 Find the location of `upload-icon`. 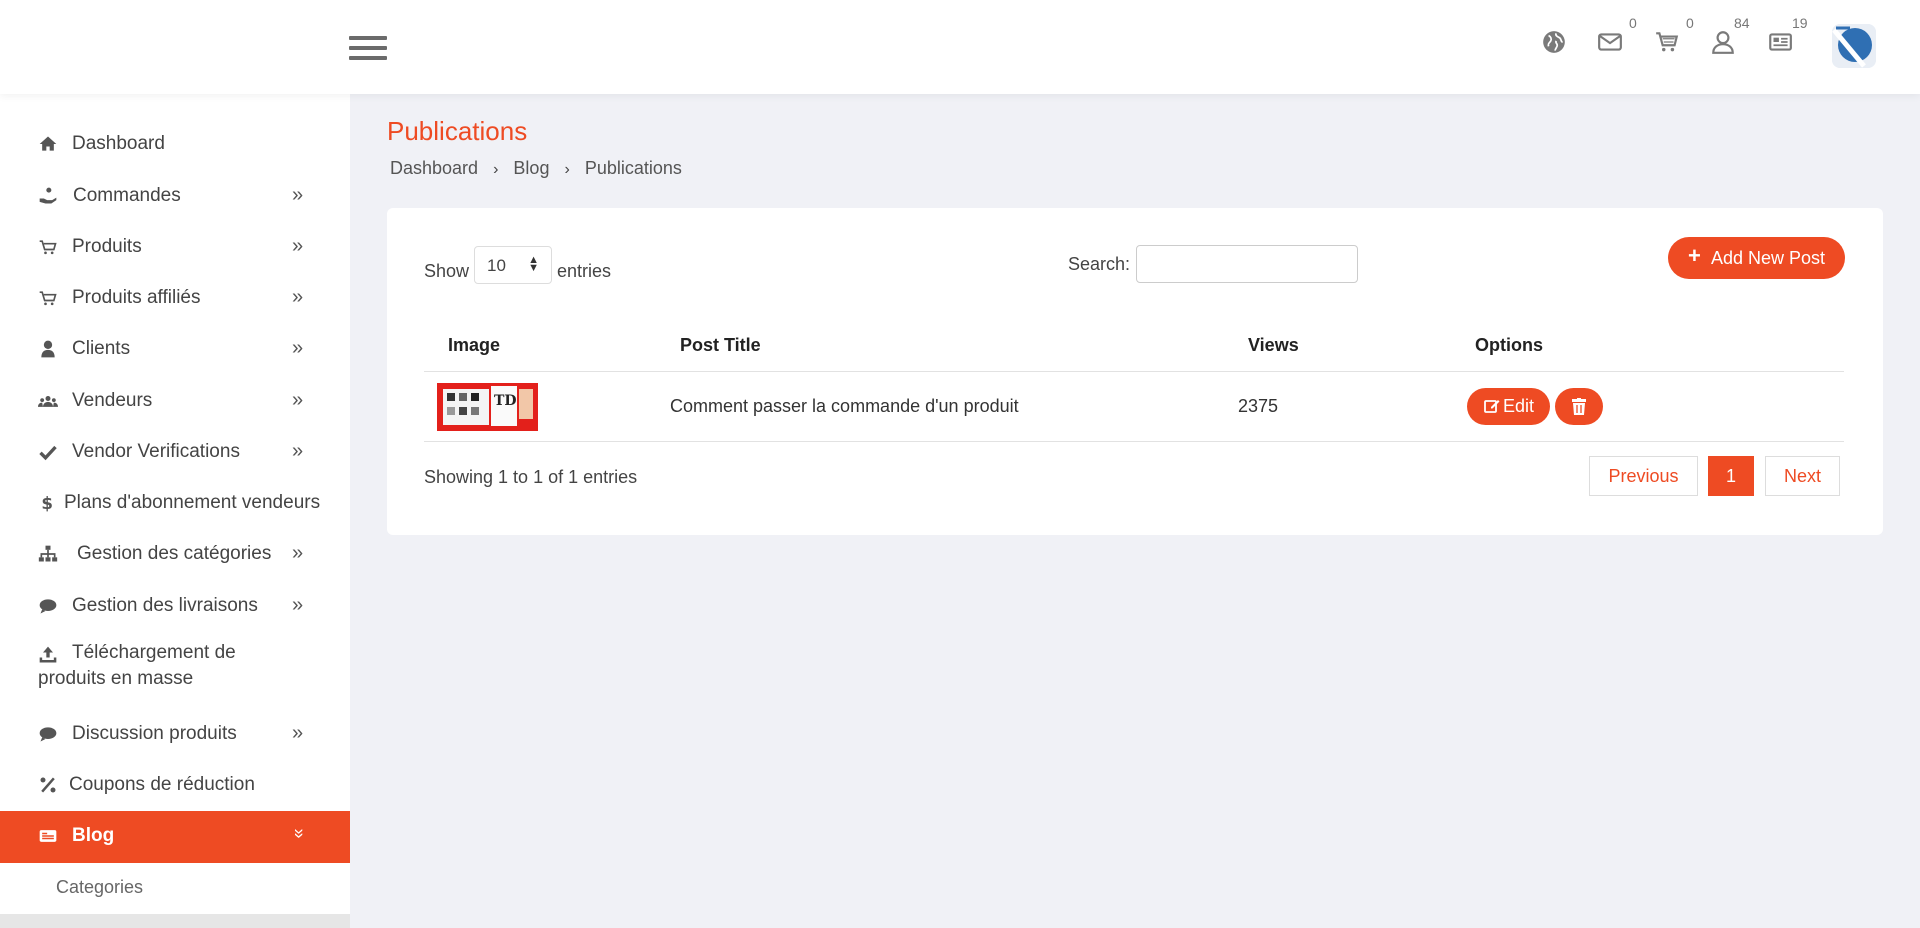

upload-icon is located at coordinates (49, 655).